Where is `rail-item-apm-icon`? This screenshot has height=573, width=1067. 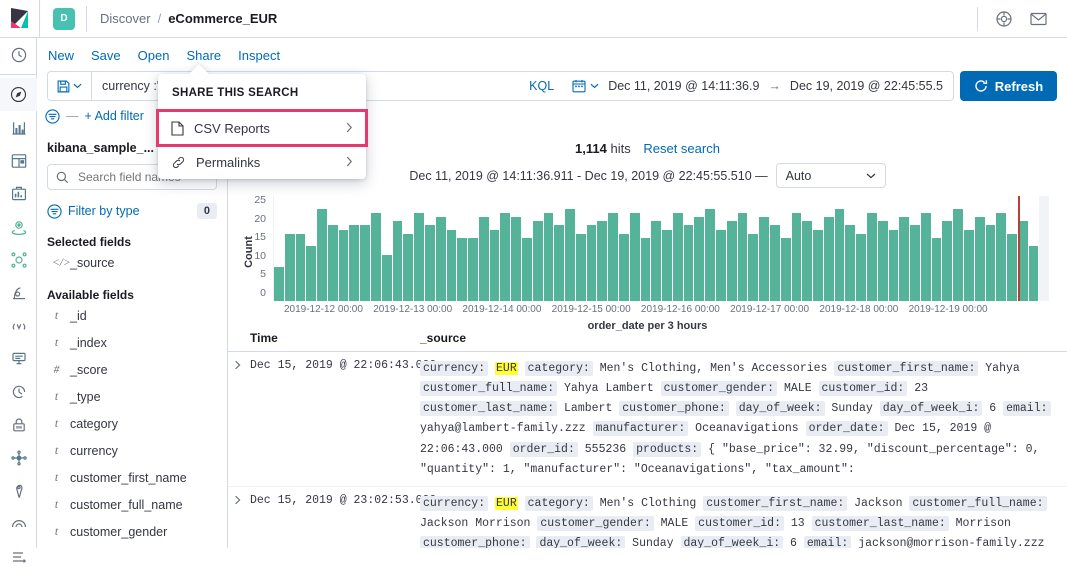
rail-item-apm-icon is located at coordinates (18, 292).